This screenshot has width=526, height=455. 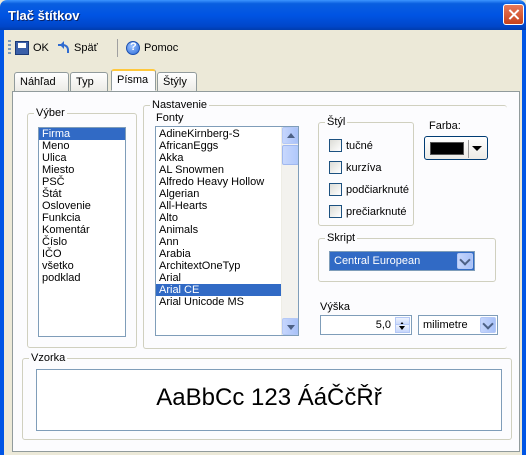 I want to click on font-item: AL Snowmen, so click(x=218, y=170).